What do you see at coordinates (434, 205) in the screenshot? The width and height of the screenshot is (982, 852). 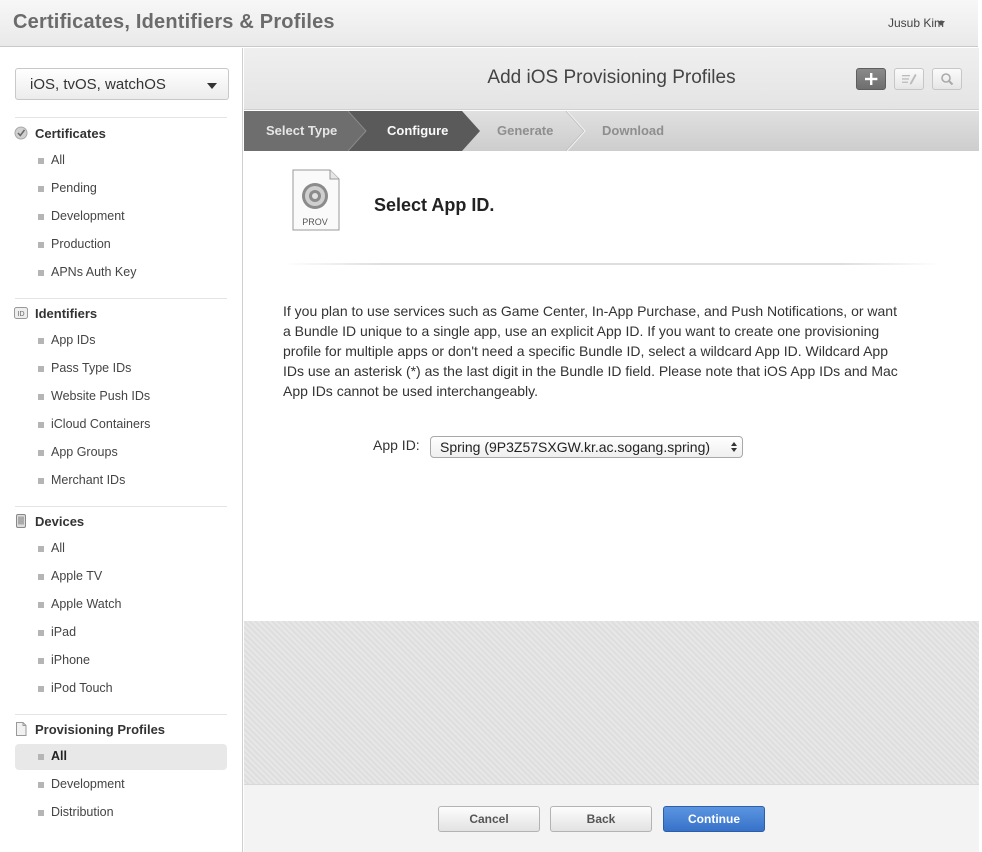 I see `section-heading: Select App ID.` at bounding box center [434, 205].